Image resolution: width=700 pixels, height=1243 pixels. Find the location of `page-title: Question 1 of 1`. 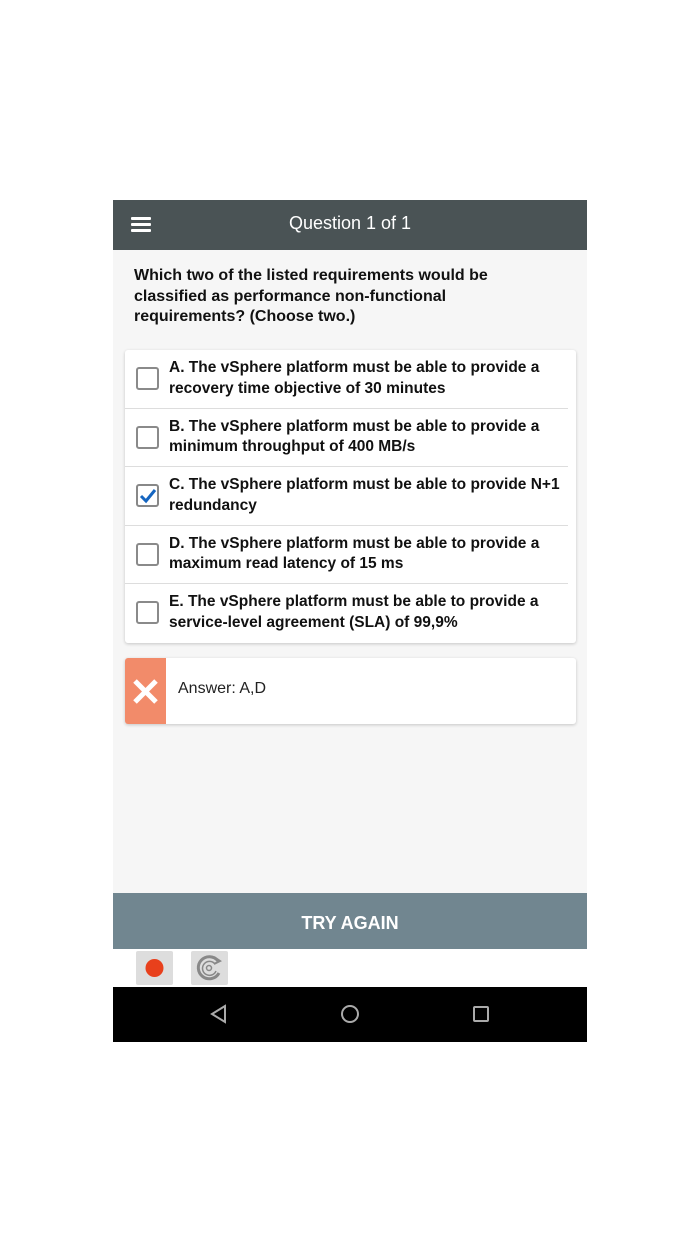

page-title: Question 1 of 1 is located at coordinates (350, 223).